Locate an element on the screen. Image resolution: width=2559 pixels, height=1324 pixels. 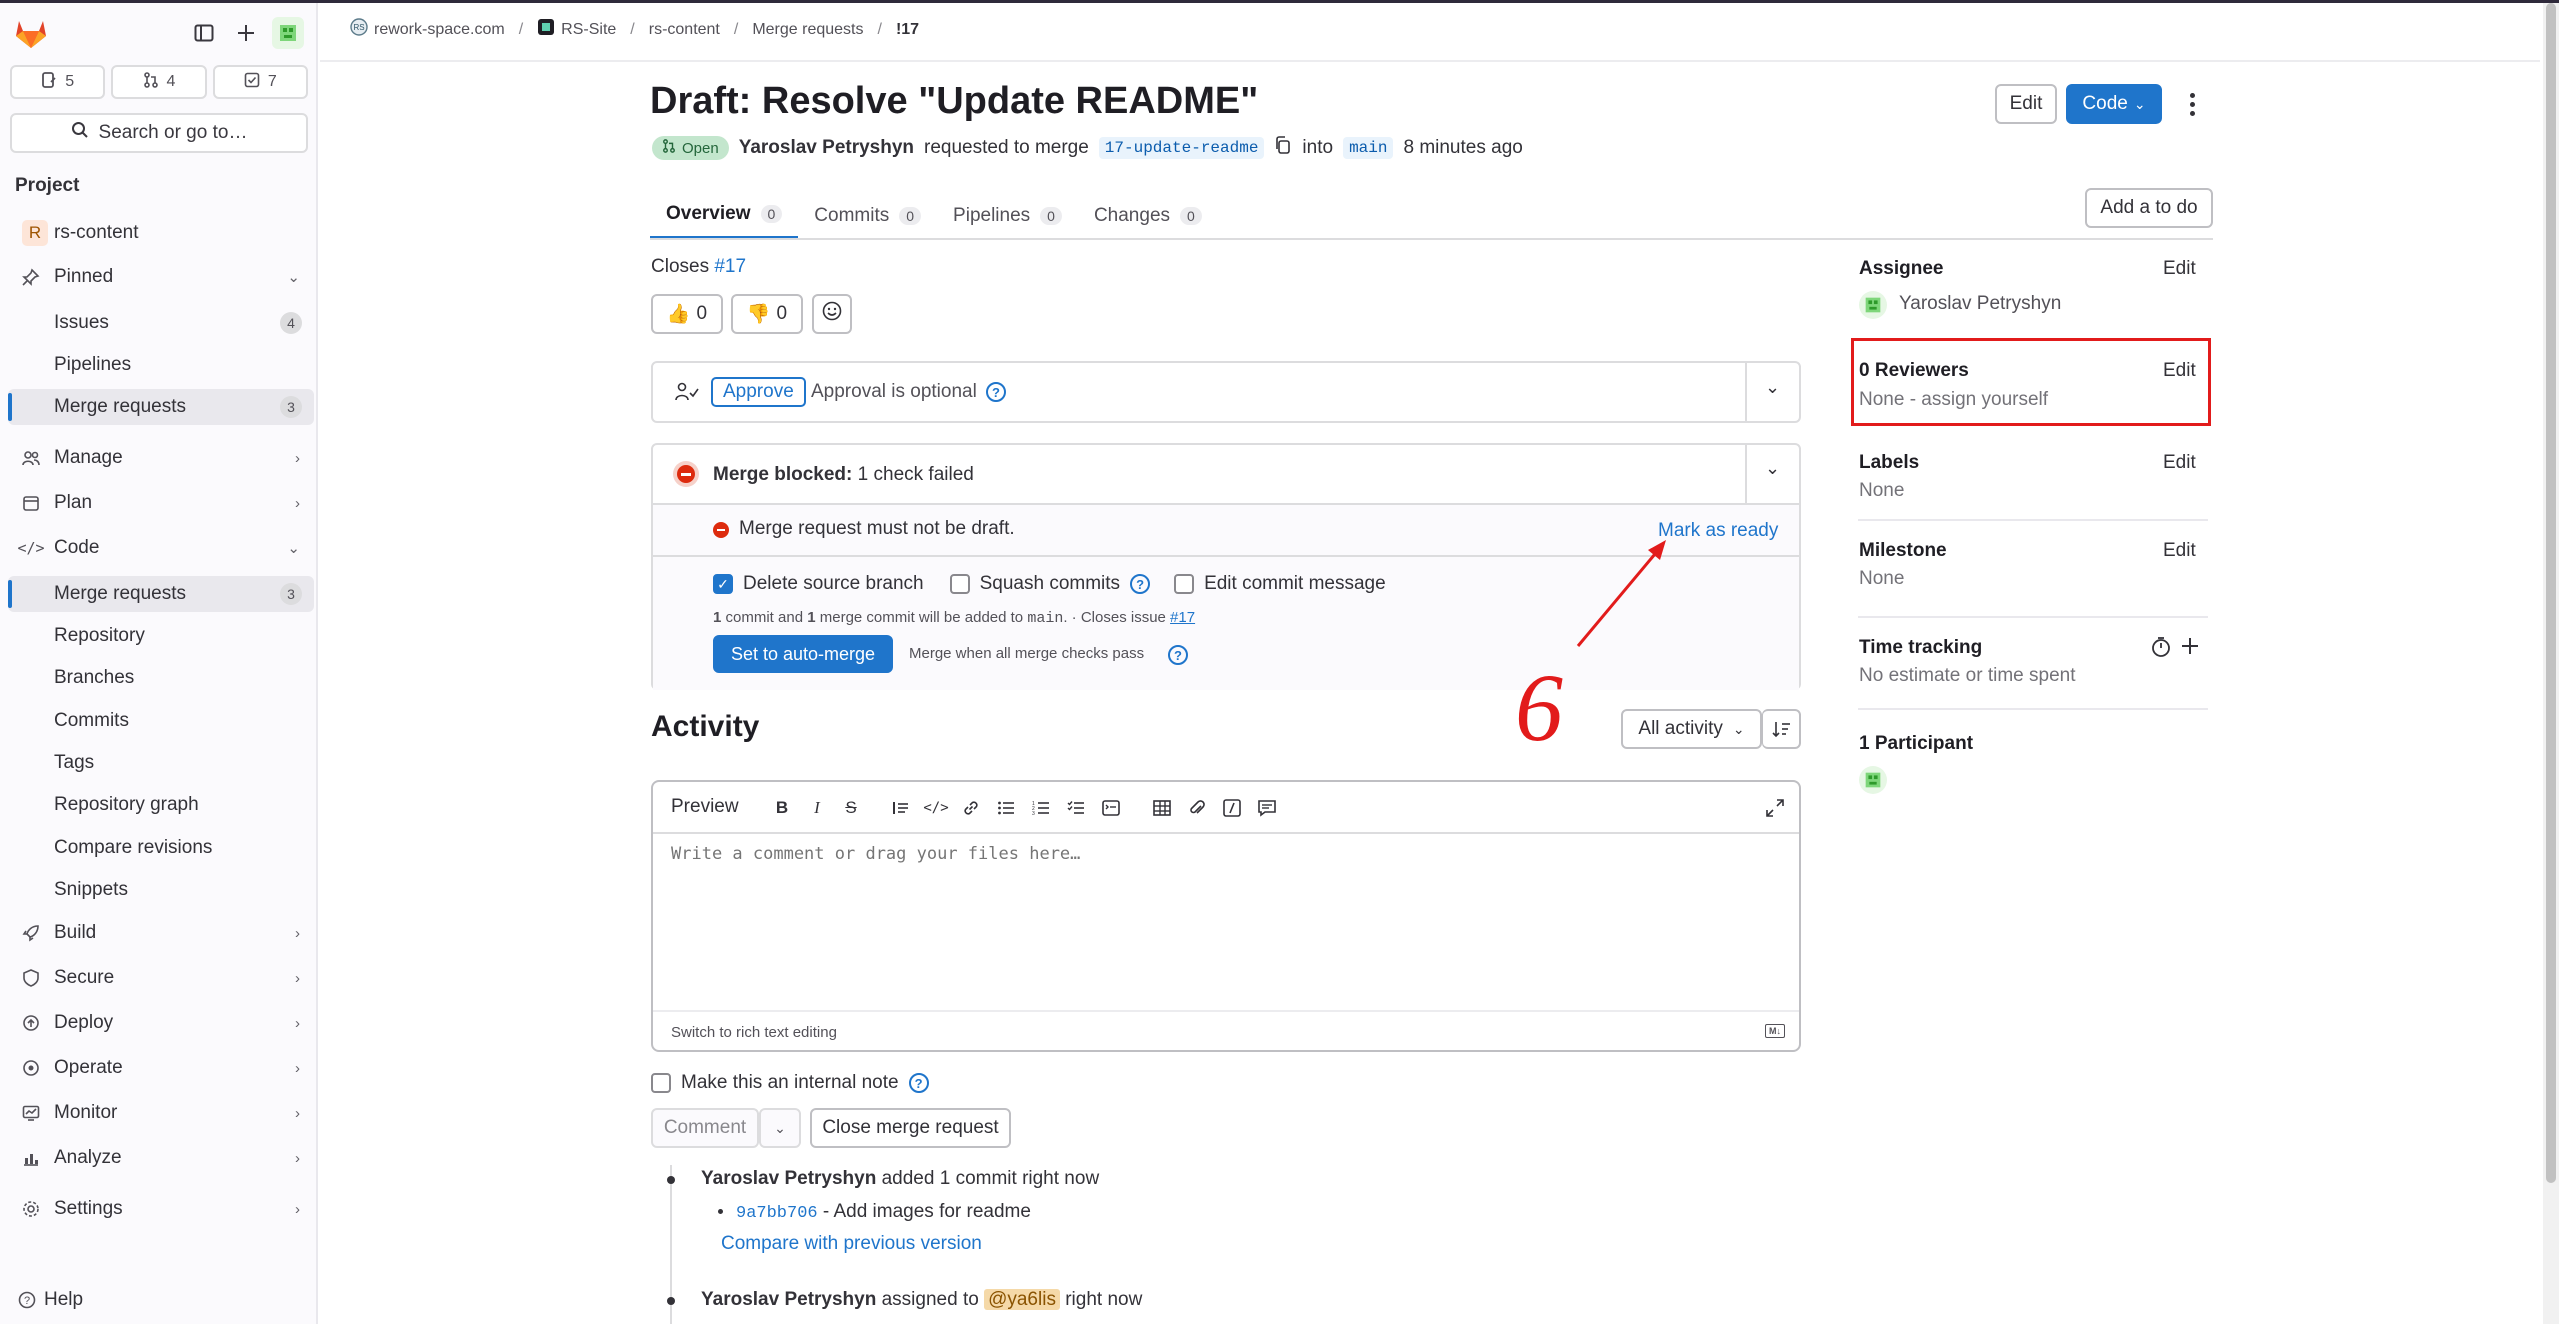
gitlab-logo-icon is located at coordinates (31, 33).